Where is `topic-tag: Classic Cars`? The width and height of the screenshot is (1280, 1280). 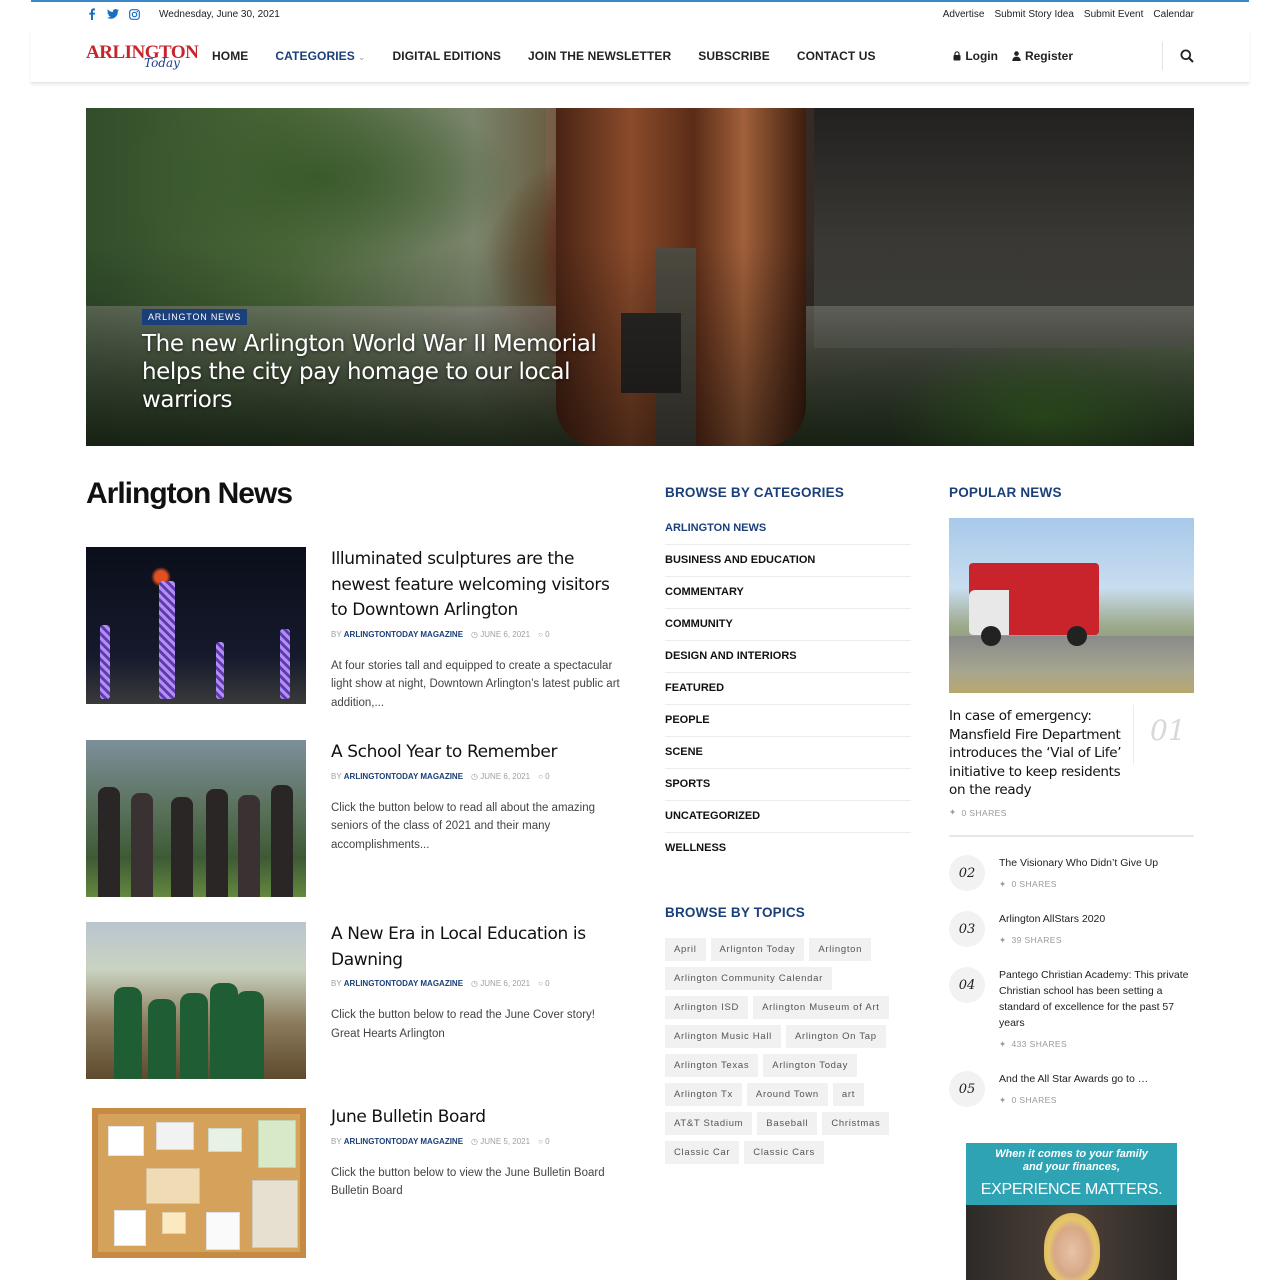
topic-tag: Classic Cars is located at coordinates (784, 1152).